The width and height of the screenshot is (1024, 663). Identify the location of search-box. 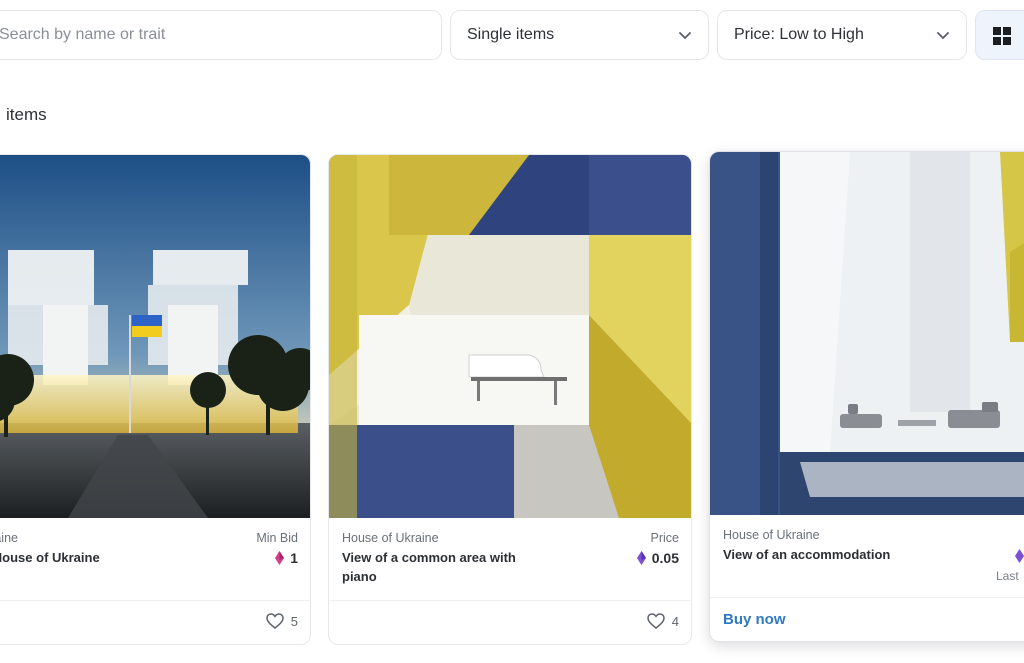
(221, 35).